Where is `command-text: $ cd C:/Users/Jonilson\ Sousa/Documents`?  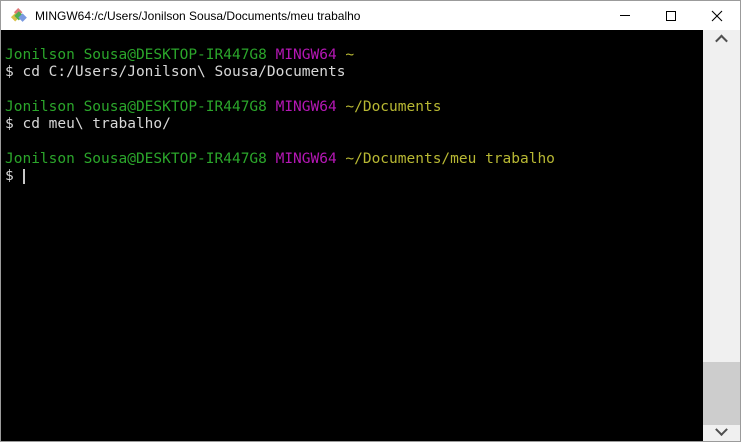 command-text: $ cd C:/Users/Jonilson\ Sousa/Documents is located at coordinates (175, 72).